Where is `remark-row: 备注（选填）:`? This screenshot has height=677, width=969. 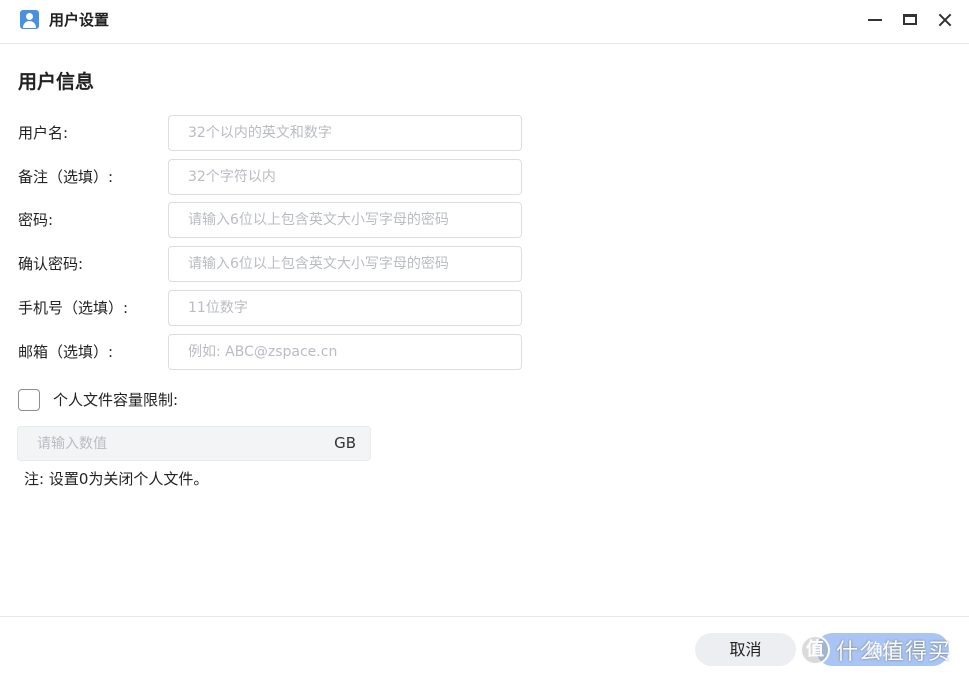
remark-row: 备注（选填）: is located at coordinates (484, 177).